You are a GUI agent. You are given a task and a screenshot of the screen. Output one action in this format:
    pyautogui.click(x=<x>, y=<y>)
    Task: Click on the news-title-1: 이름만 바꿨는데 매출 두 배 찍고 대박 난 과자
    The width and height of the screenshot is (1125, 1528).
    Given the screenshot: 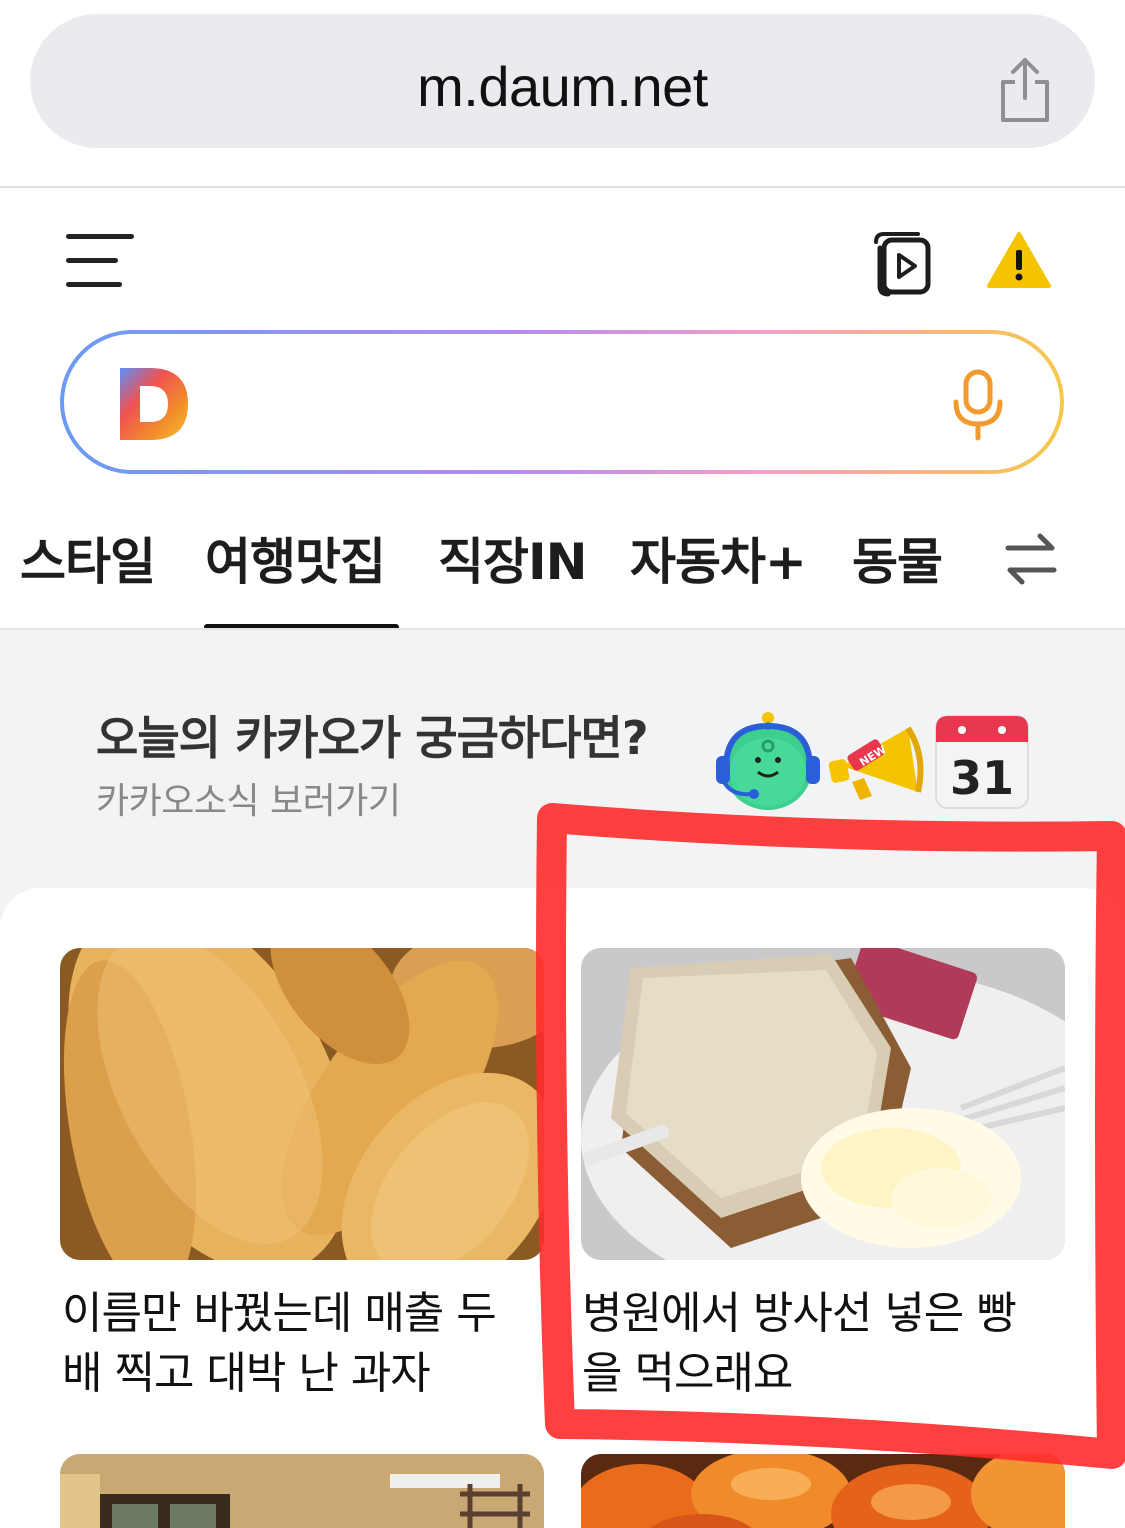 What is the action you would take?
    pyautogui.click(x=279, y=1344)
    